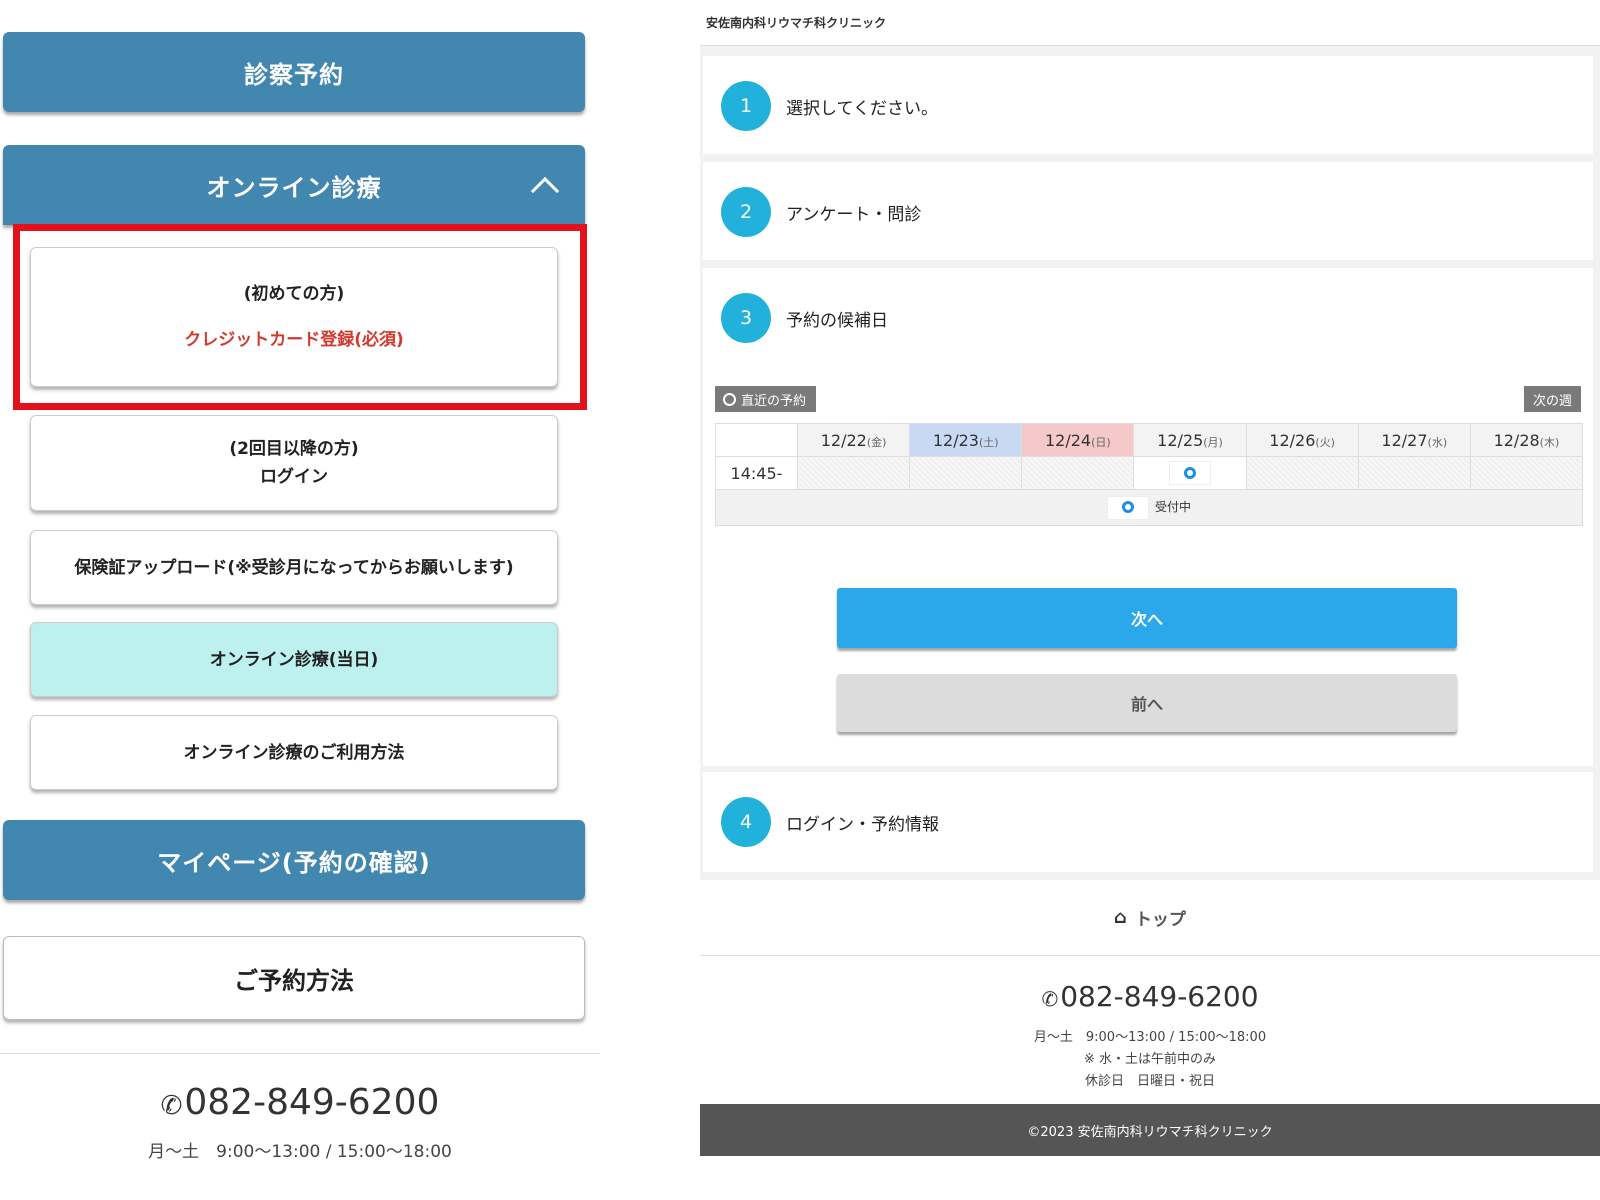 This screenshot has width=1600, height=1200. I want to click on time-slot-label: 14:45-, so click(756, 473).